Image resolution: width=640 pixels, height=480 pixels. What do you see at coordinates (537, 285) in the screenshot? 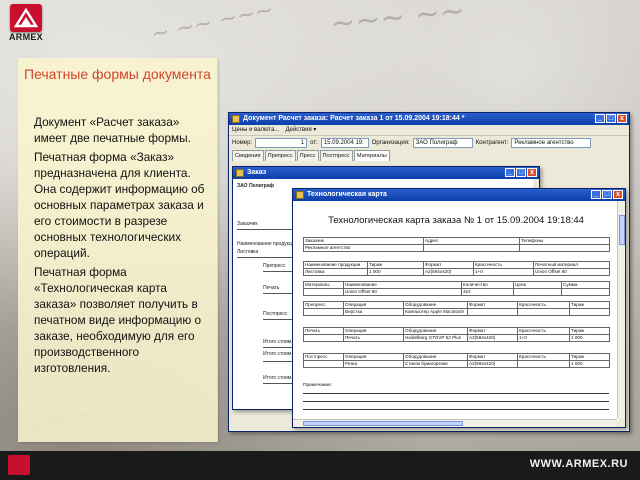
I see `table-cell: Цена` at bounding box center [537, 285].